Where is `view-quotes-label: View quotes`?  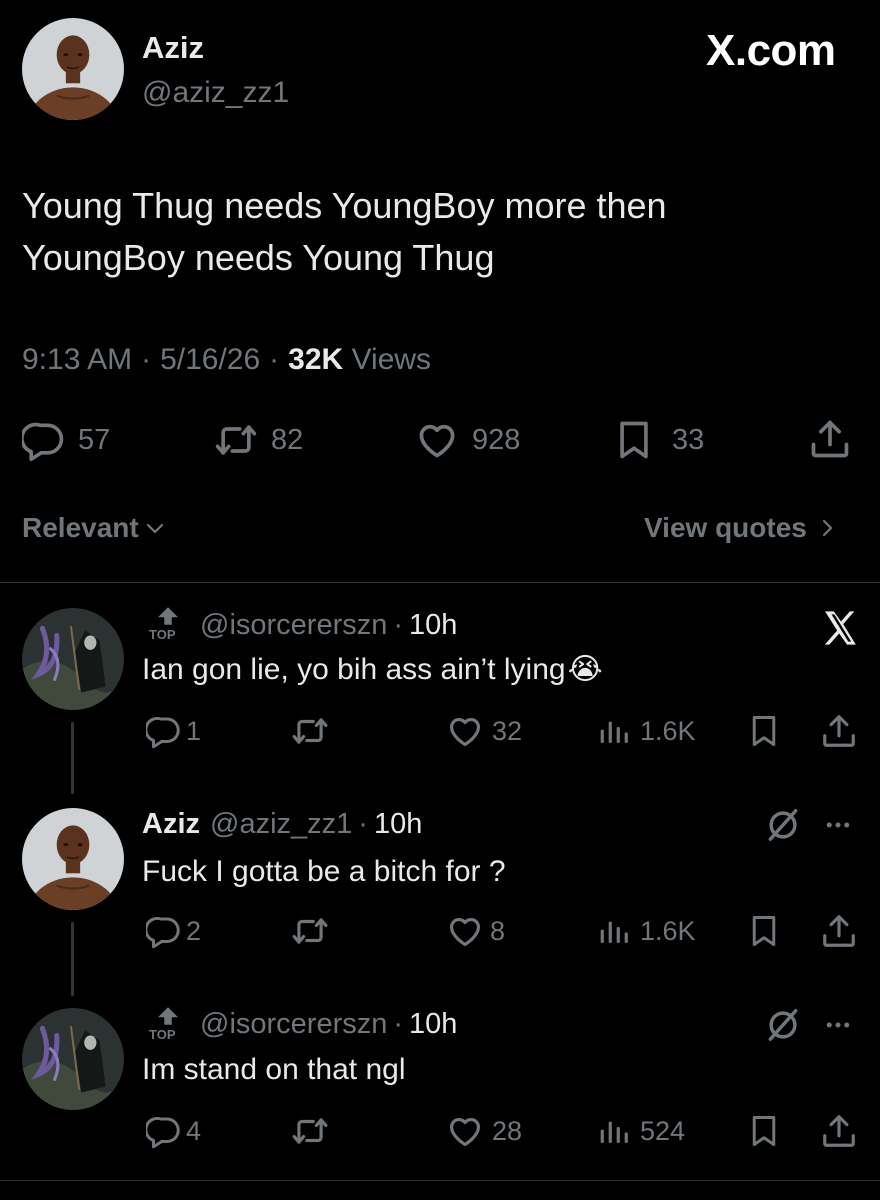 view-quotes-label: View quotes is located at coordinates (725, 527).